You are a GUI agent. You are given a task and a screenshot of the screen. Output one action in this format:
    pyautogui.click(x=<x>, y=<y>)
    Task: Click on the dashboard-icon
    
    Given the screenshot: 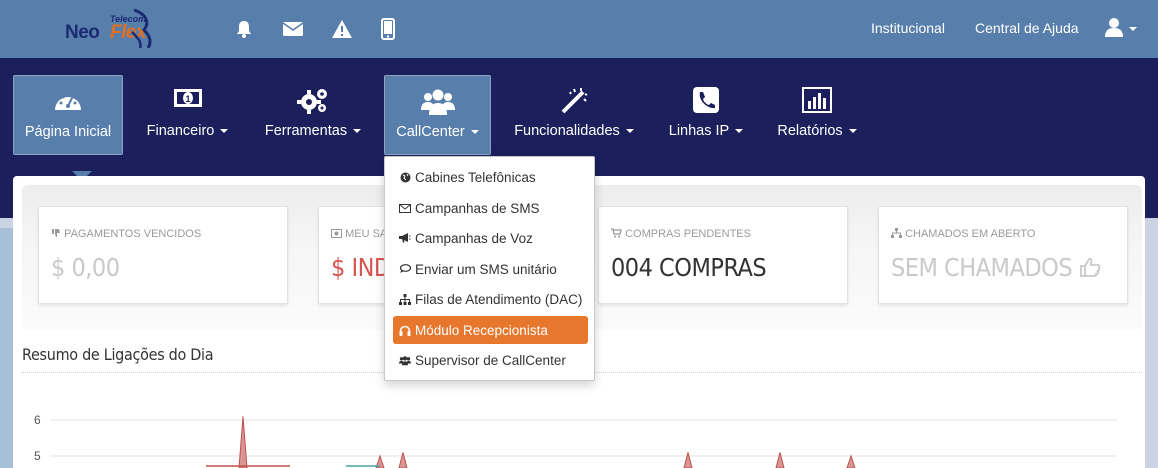 What is the action you would take?
    pyautogui.click(x=68, y=101)
    